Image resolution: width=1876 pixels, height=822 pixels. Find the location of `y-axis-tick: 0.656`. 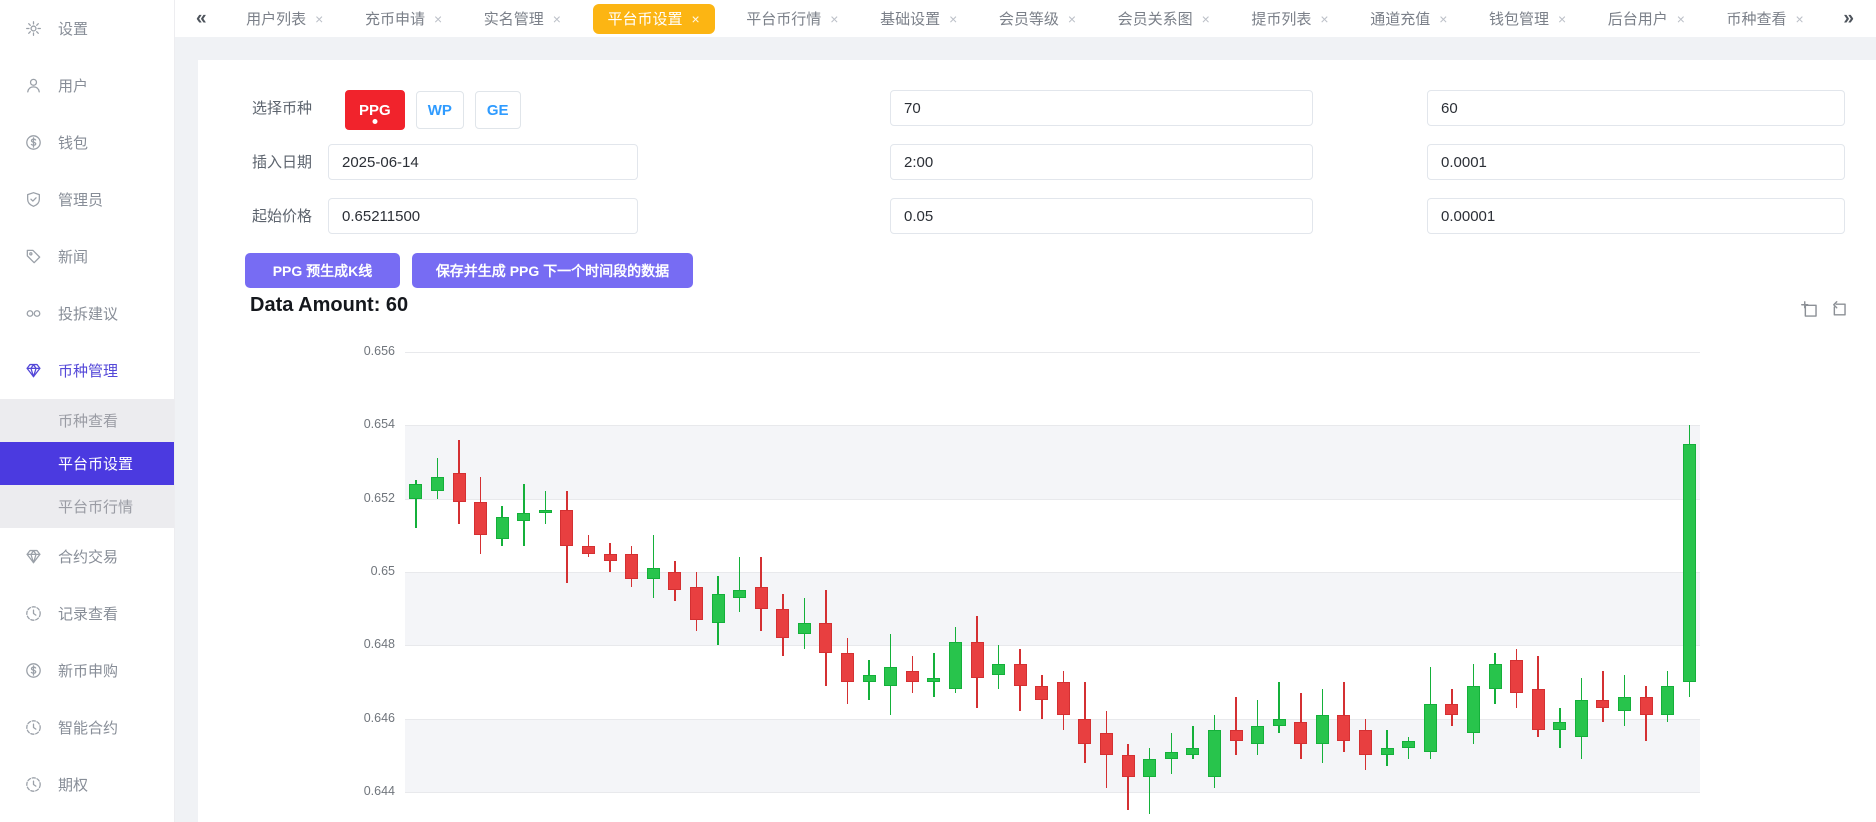

y-axis-tick: 0.656 is located at coordinates (379, 351).